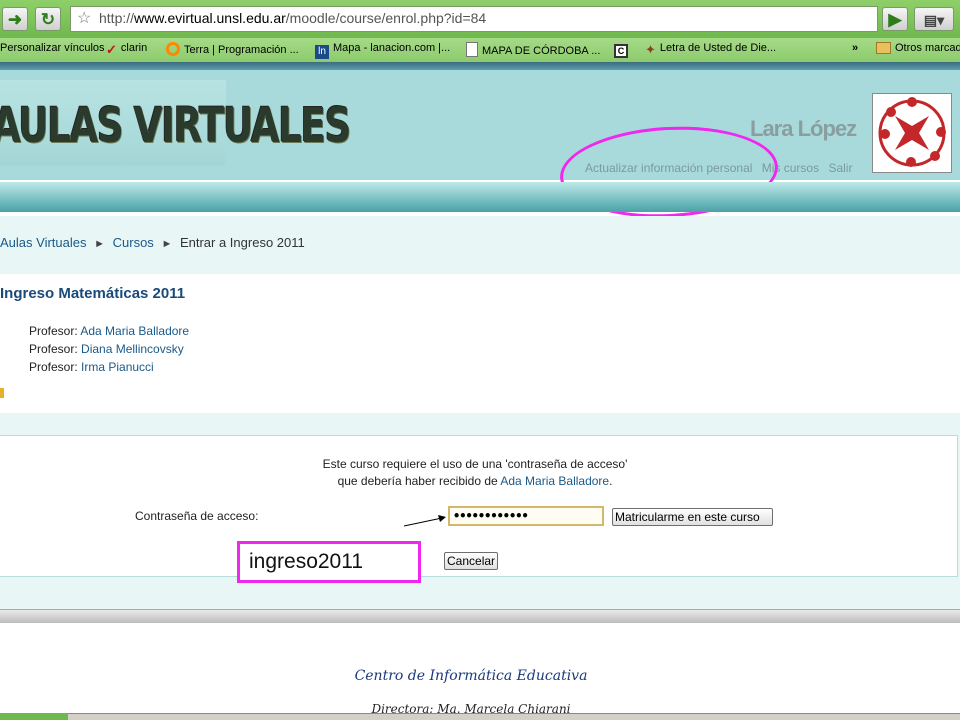 Image resolution: width=960 pixels, height=720 pixels. Describe the element at coordinates (480, 716) in the screenshot. I see `status-bar` at that location.